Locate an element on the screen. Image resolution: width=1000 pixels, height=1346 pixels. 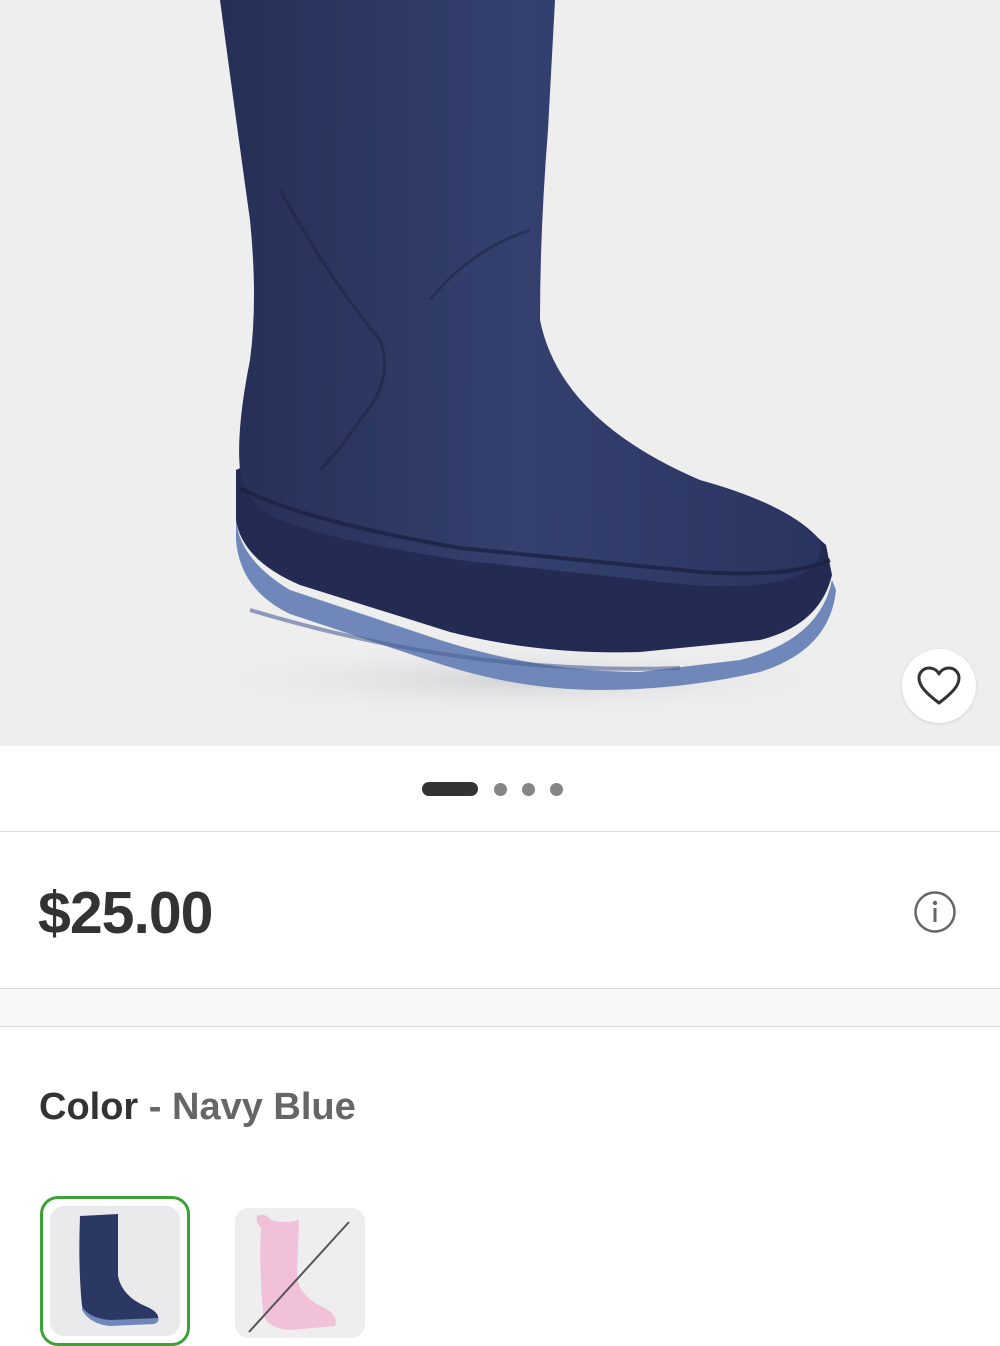
favorite-button is located at coordinates (939, 686).